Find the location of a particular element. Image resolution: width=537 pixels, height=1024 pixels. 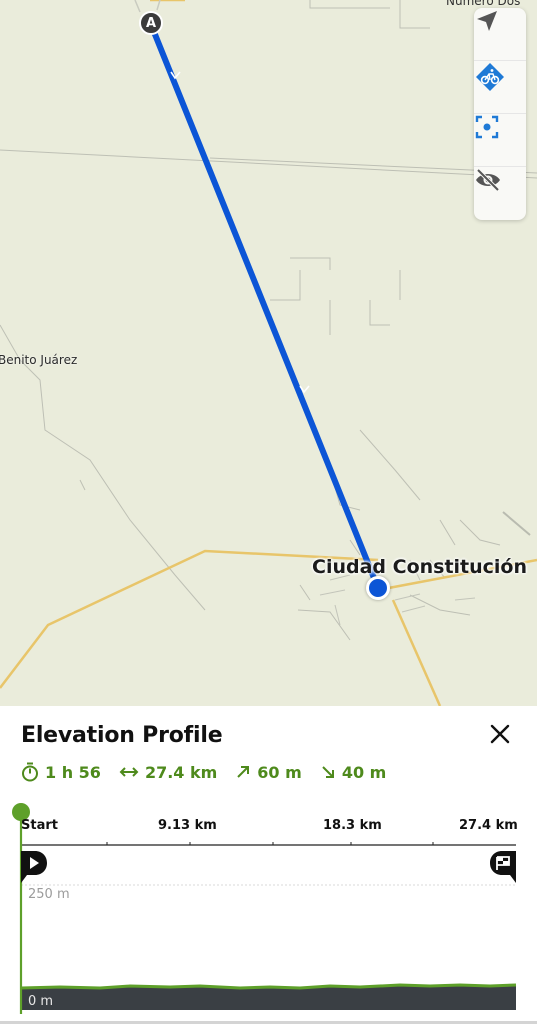

visibility-off-icon is located at coordinates (488, 180).